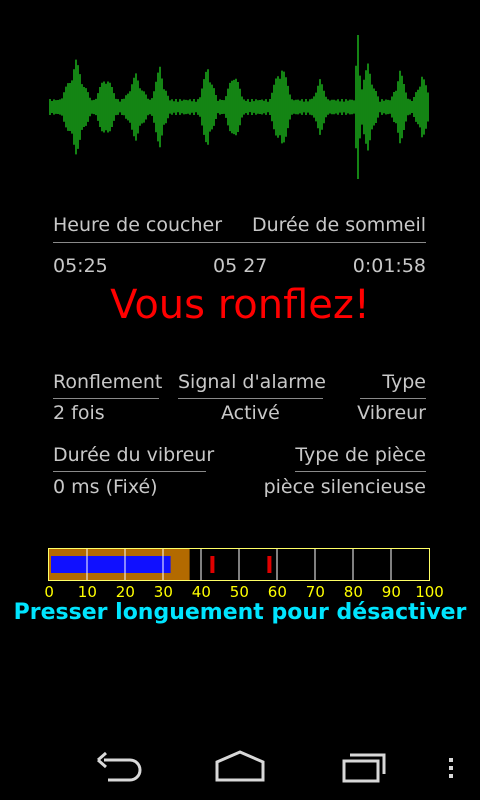  Describe the element at coordinates (201, 592) in the screenshot. I see `meter-tick-label: 40` at that location.